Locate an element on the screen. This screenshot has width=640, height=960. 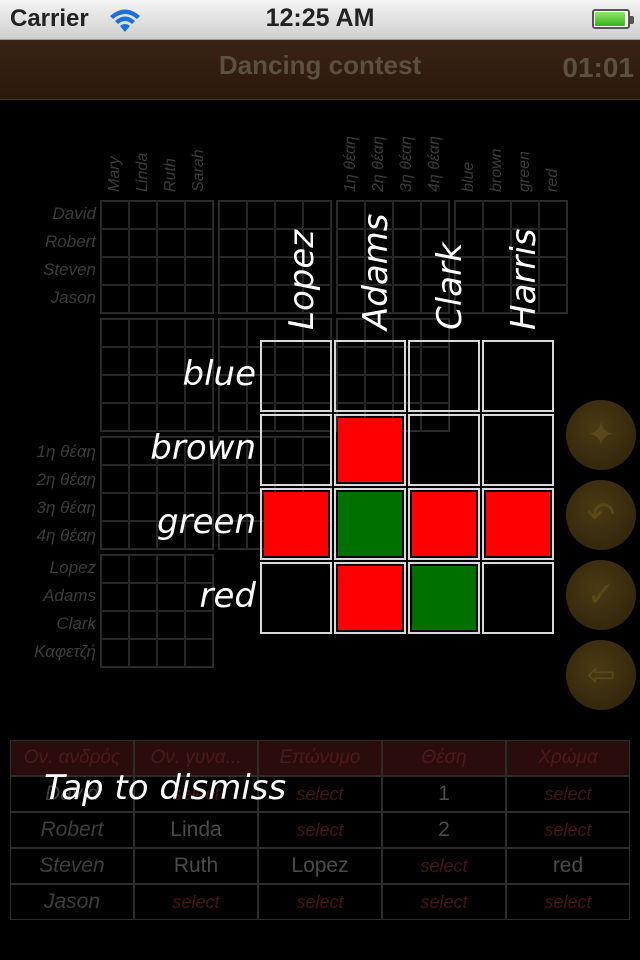
zoom-row-label: green is located at coordinates (206, 522).